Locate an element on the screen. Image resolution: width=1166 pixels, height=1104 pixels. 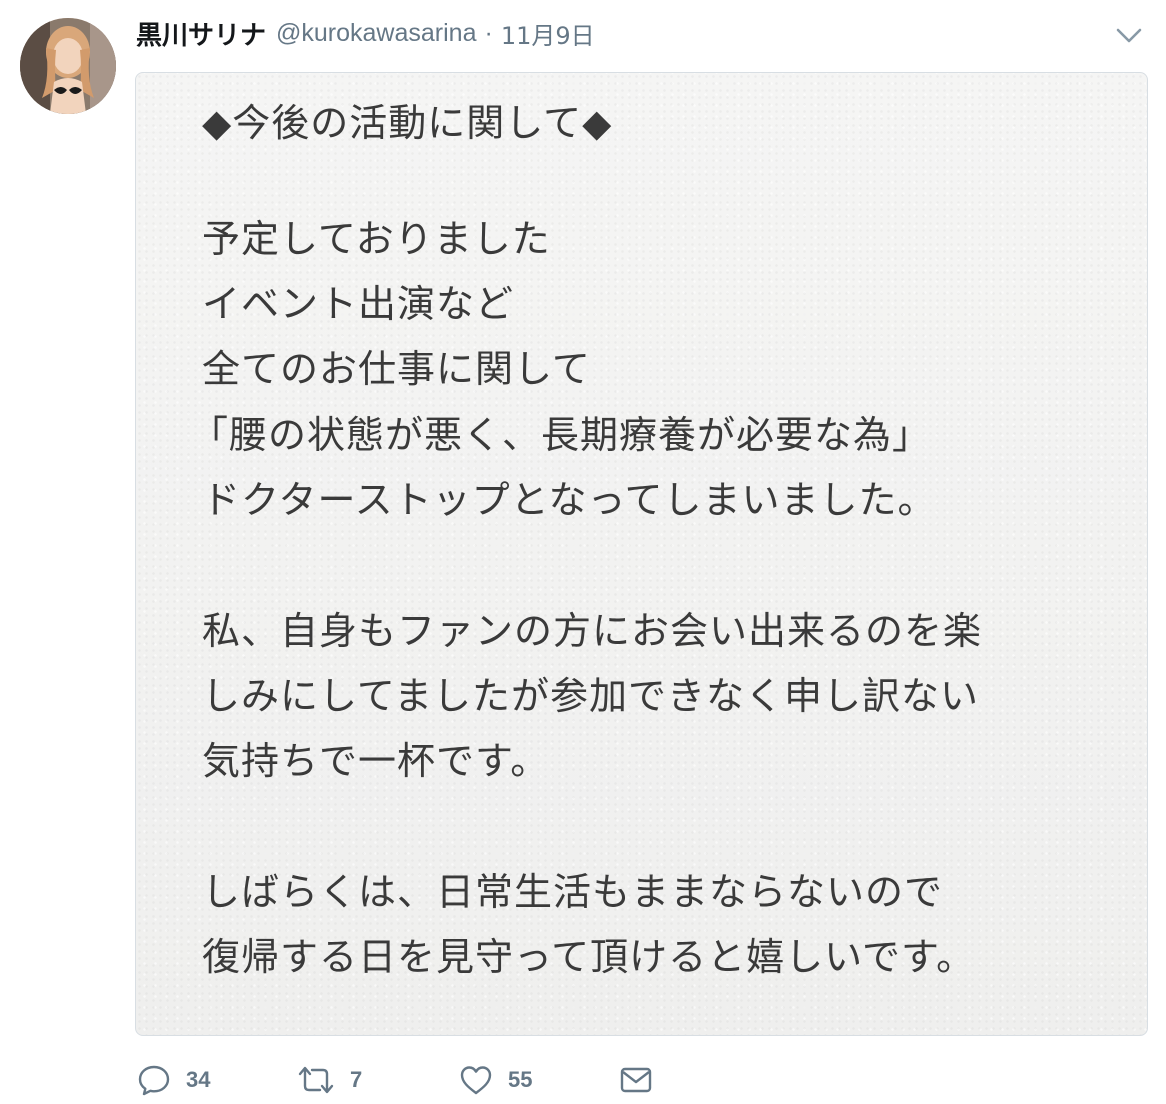
note-line: 気持ちで一杯です。 is located at coordinates (376, 761).